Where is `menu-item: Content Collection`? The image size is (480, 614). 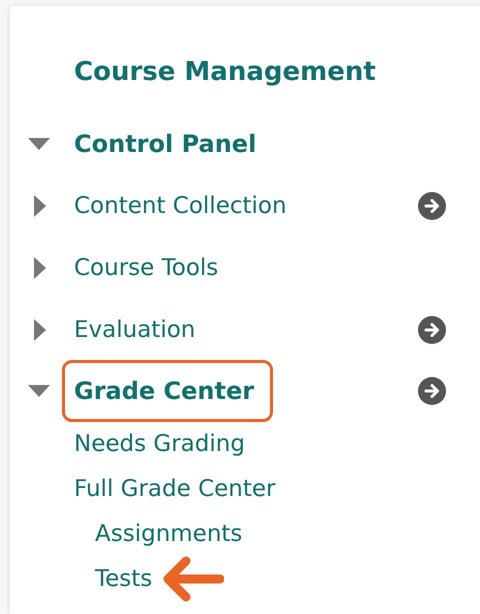 menu-item: Content Collection is located at coordinates (180, 206).